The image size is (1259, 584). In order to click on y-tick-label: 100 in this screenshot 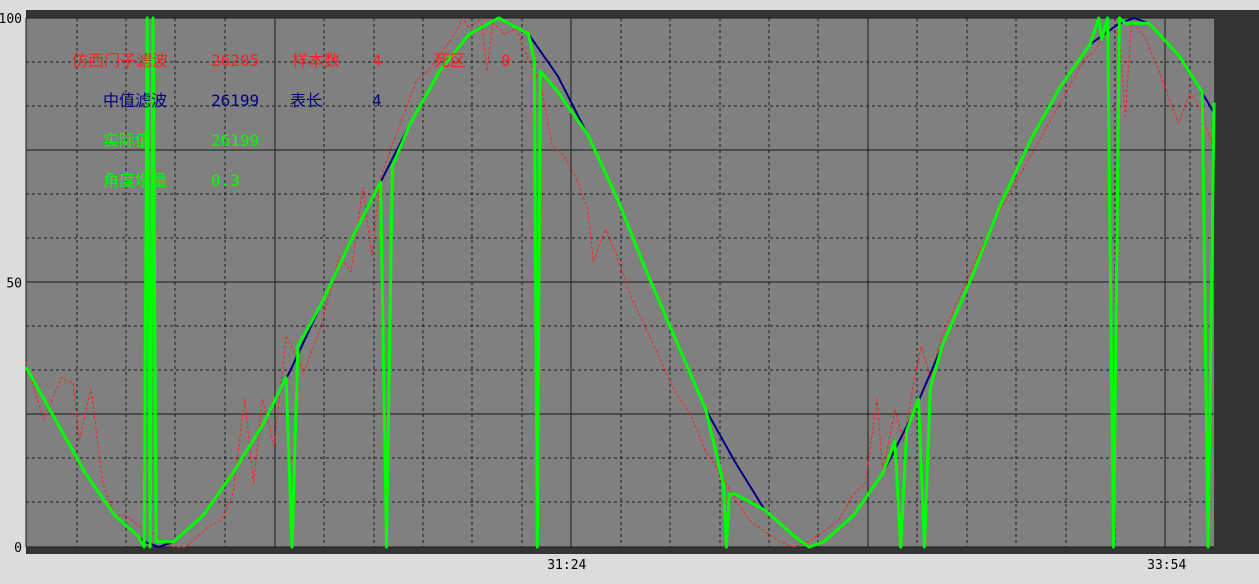, I will do `click(11, 19)`.